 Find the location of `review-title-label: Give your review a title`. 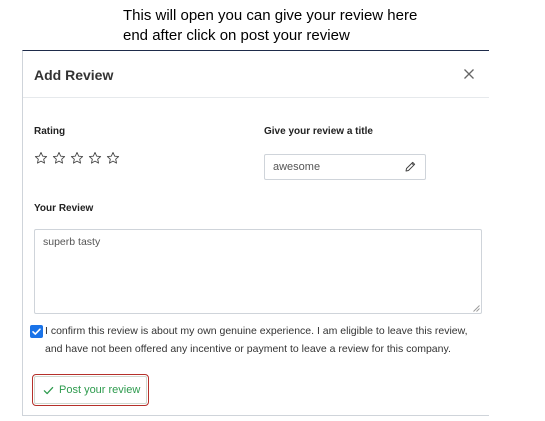

review-title-label: Give your review a title is located at coordinates (318, 131).